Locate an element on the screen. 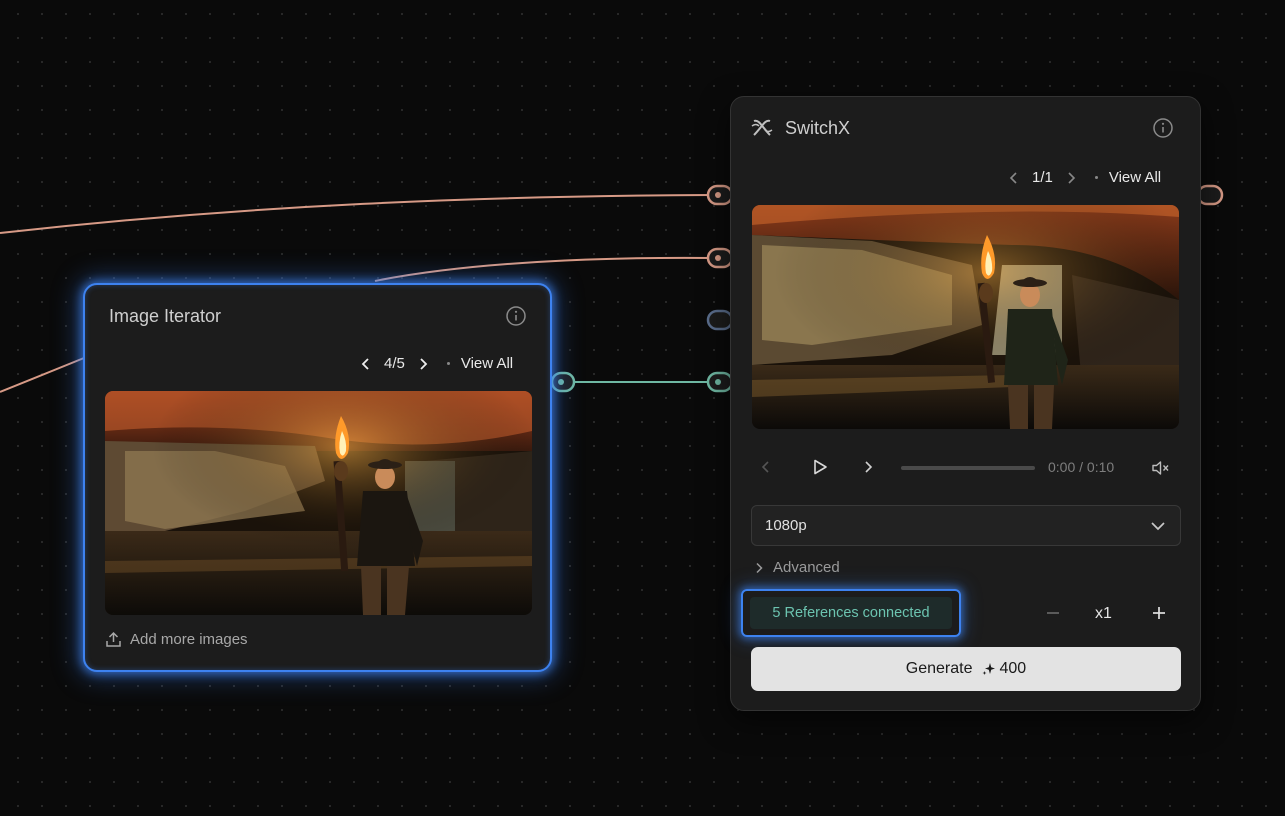 The height and width of the screenshot is (816, 1285). skip-back-icon is located at coordinates (766, 467).